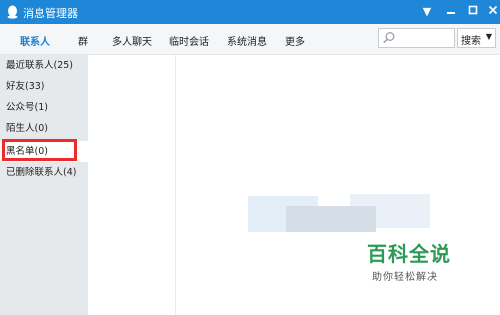 This screenshot has width=500, height=315. What do you see at coordinates (83, 40) in the screenshot?
I see `tab-groups: 群` at bounding box center [83, 40].